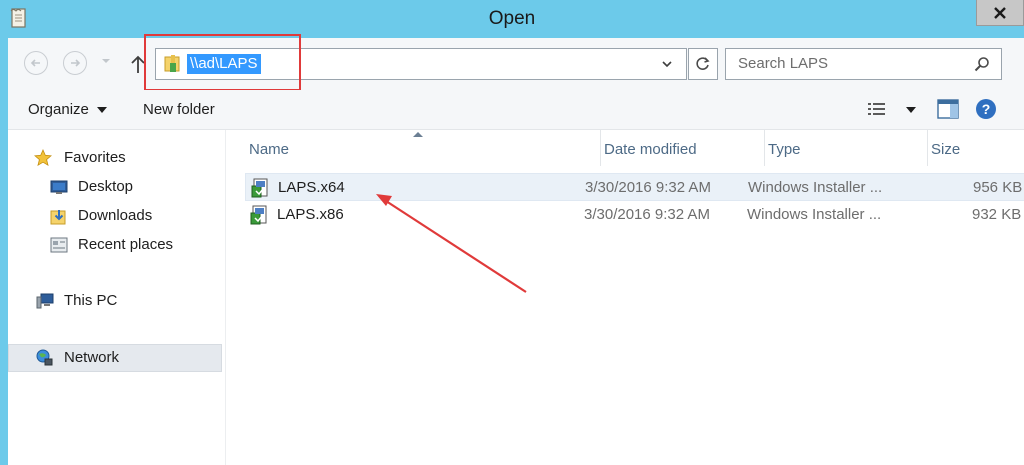 This screenshot has height=465, width=1024. What do you see at coordinates (92, 357) in the screenshot?
I see `sidebar-item-label: Network` at bounding box center [92, 357].